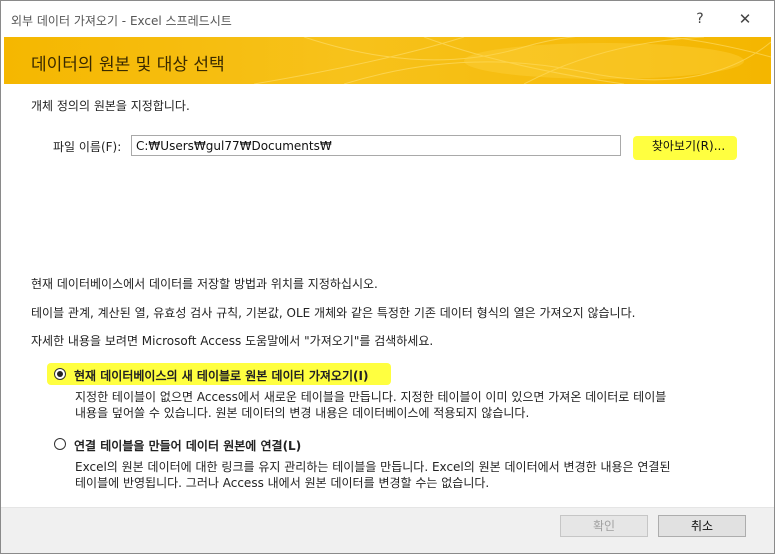 The image size is (775, 554). I want to click on info-line-1: 현재 데이터베이스에서 데이터를 저장할 방법과 위치를 지정하십시오., so click(204, 284).